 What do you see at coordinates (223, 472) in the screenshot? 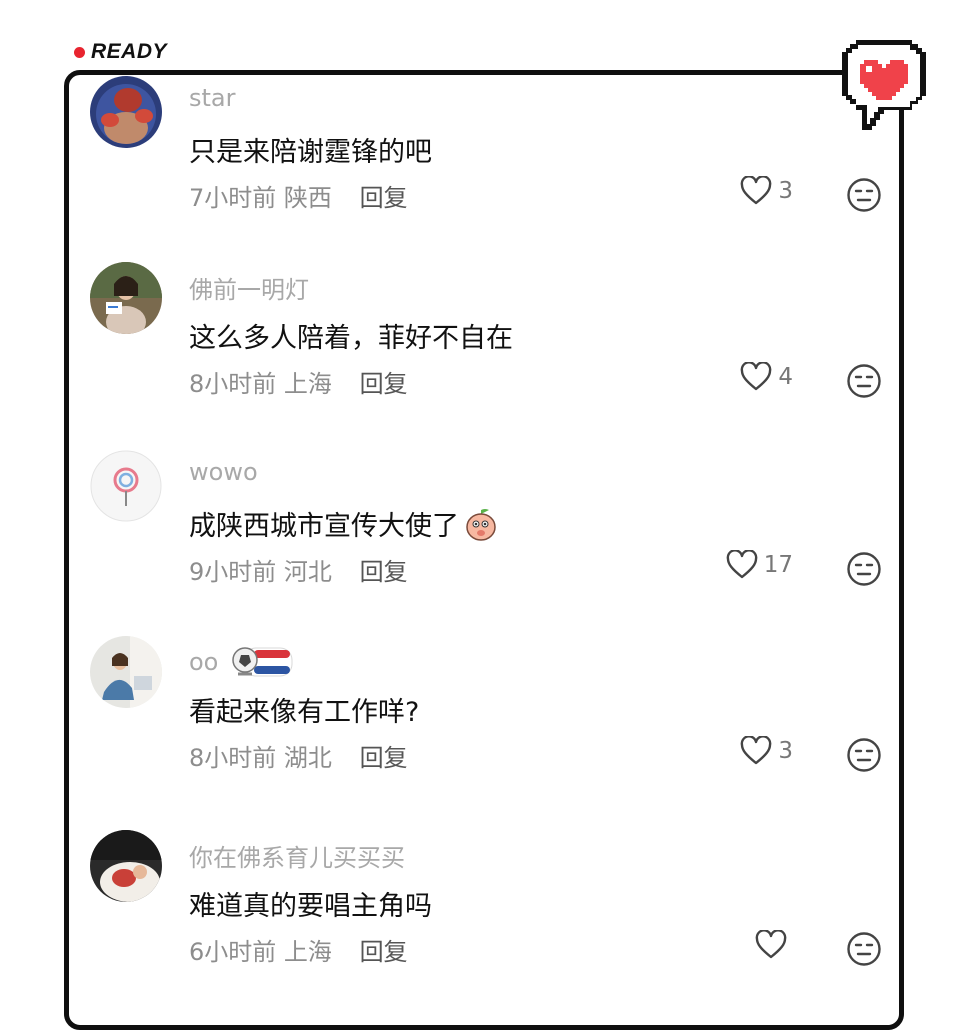
I see `comment-username: wowo` at bounding box center [223, 472].